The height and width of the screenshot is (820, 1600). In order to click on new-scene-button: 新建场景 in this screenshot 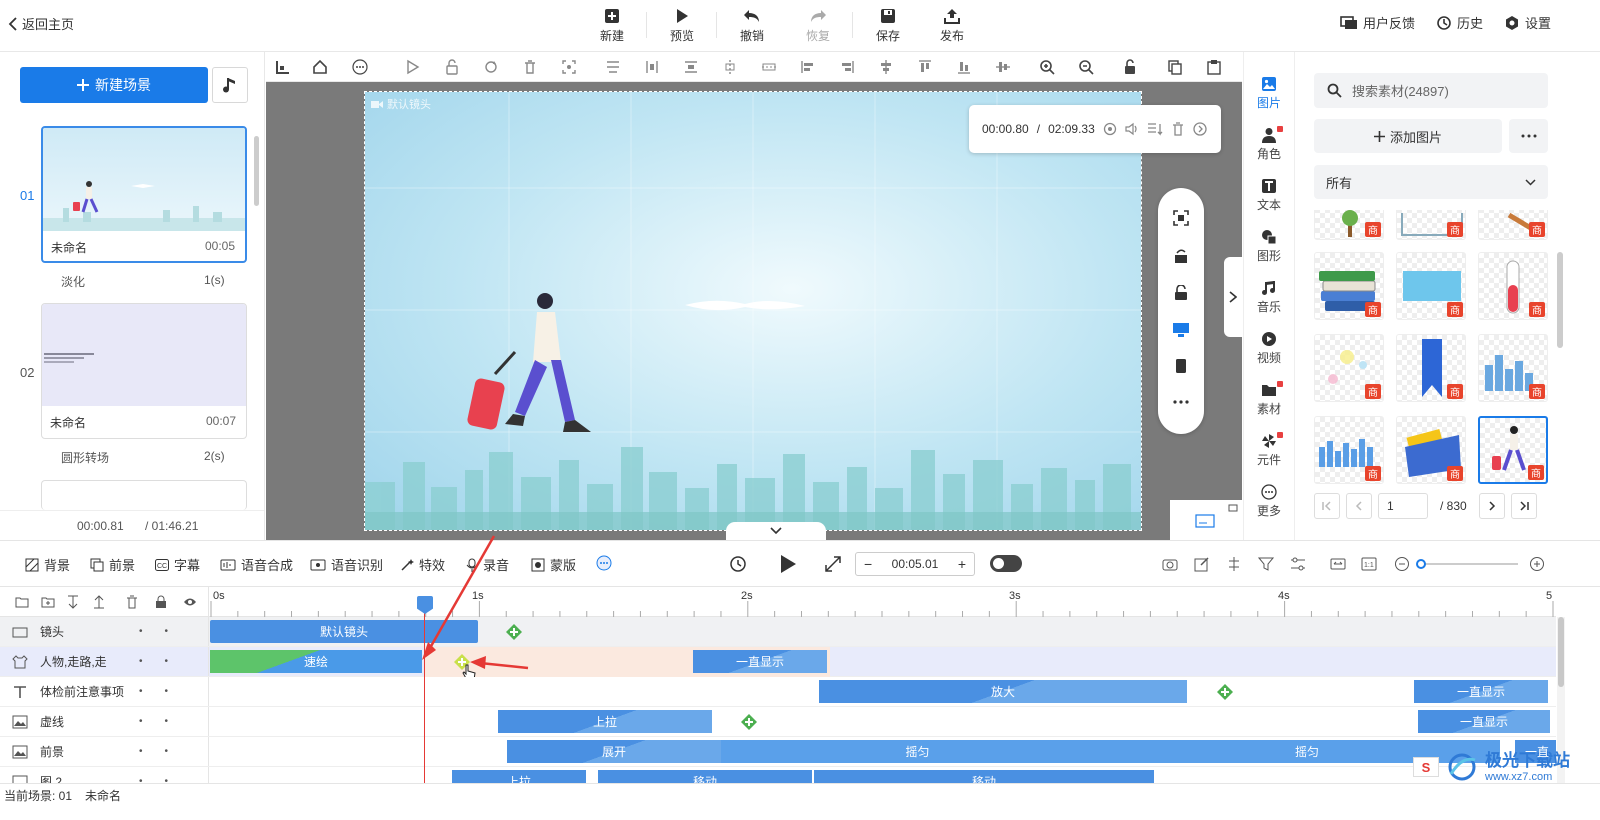, I will do `click(114, 85)`.